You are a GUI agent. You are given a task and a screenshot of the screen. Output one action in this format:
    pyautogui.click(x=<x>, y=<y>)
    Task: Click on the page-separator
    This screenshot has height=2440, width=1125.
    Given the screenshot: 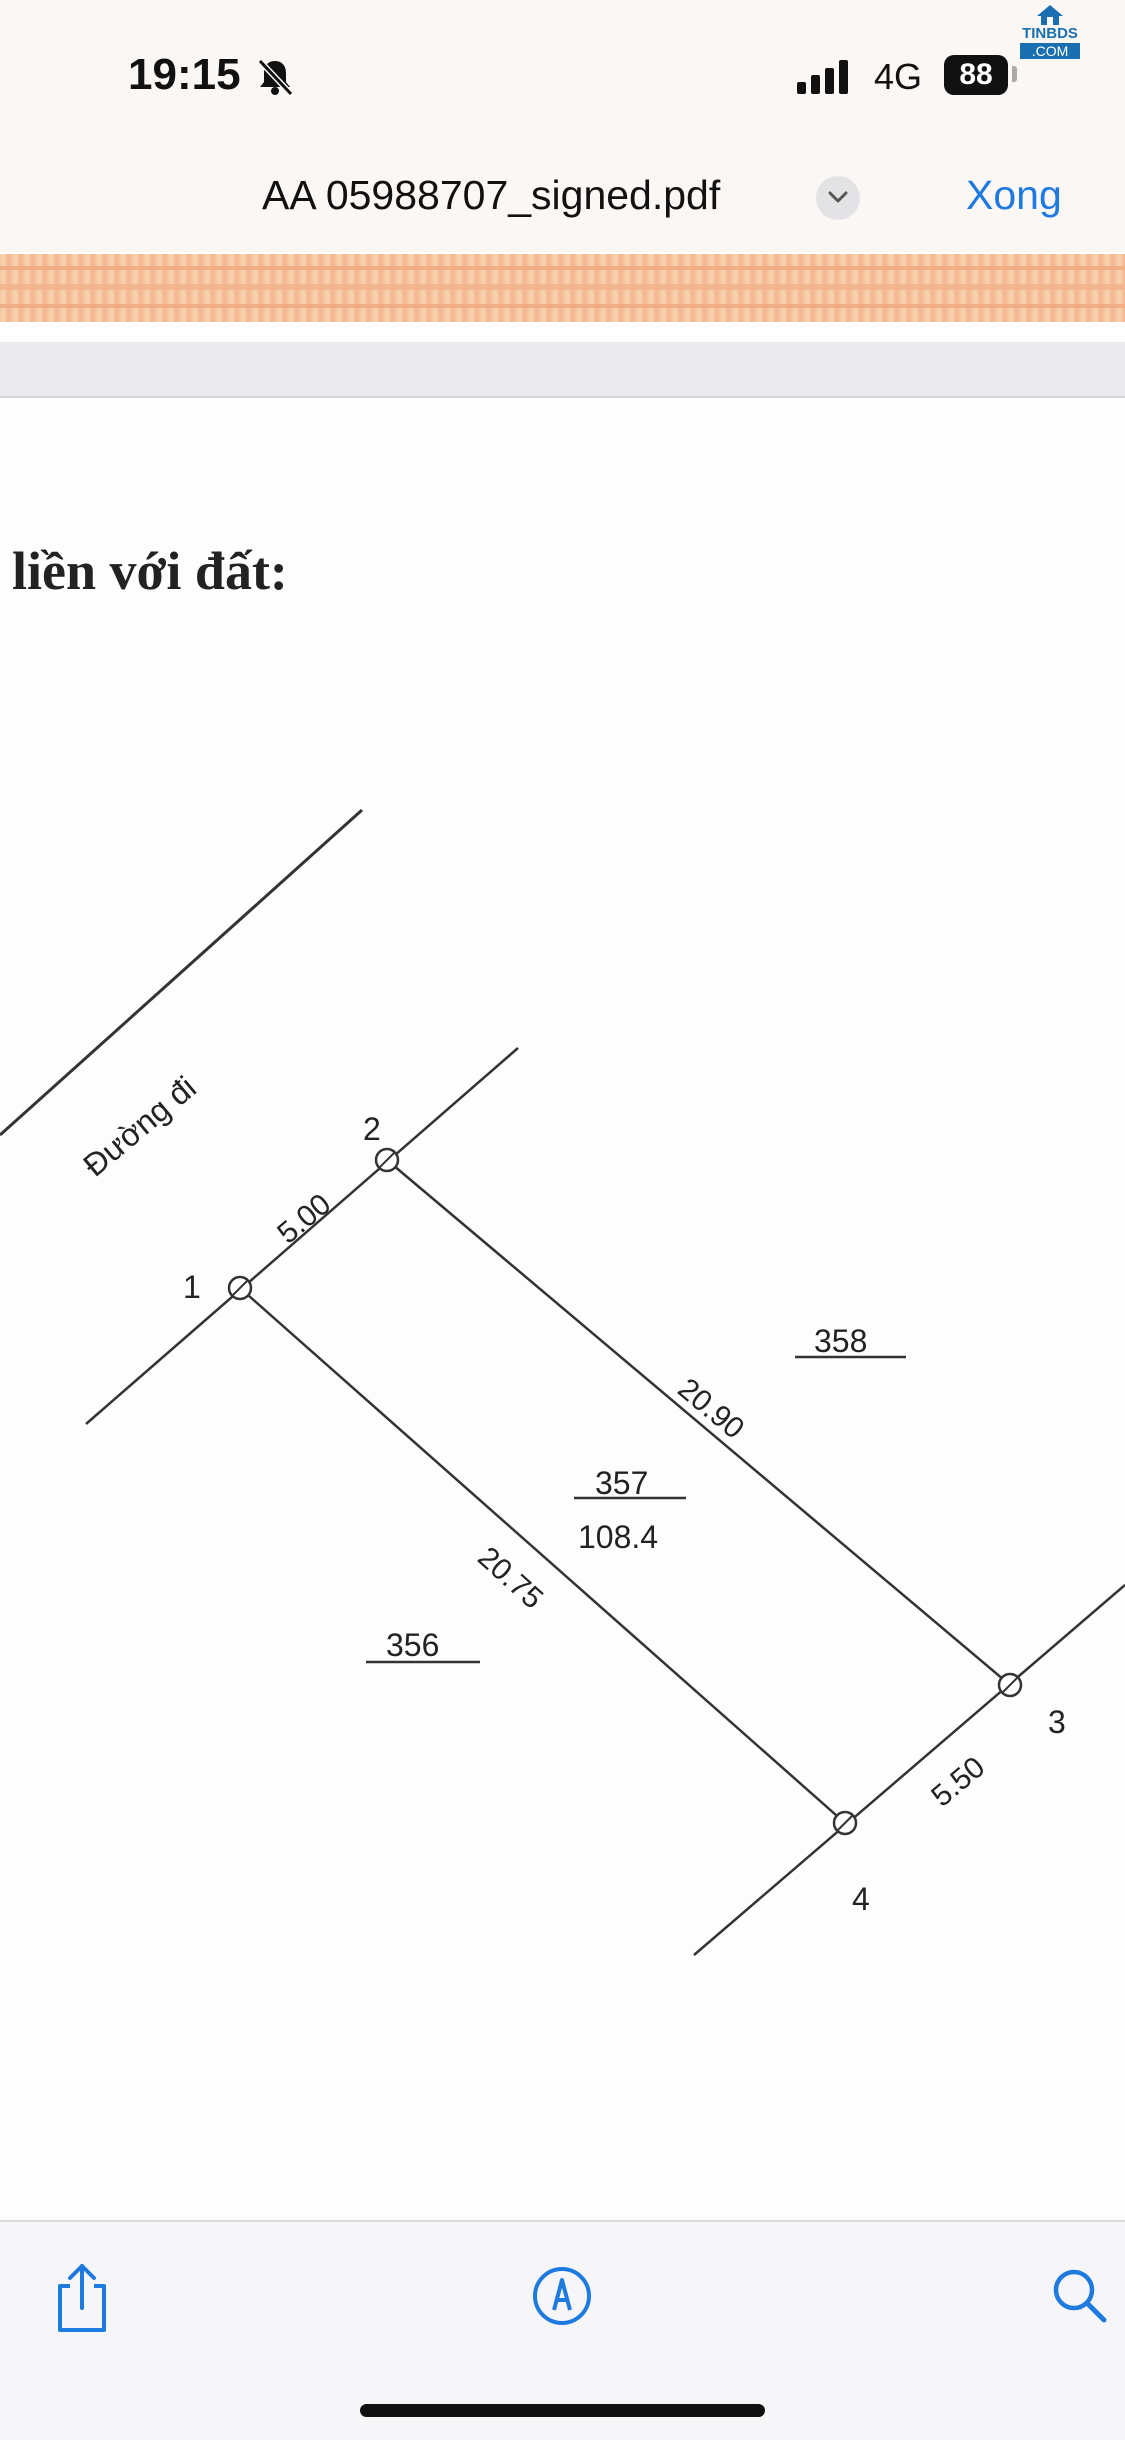 What is the action you would take?
    pyautogui.click(x=562, y=370)
    